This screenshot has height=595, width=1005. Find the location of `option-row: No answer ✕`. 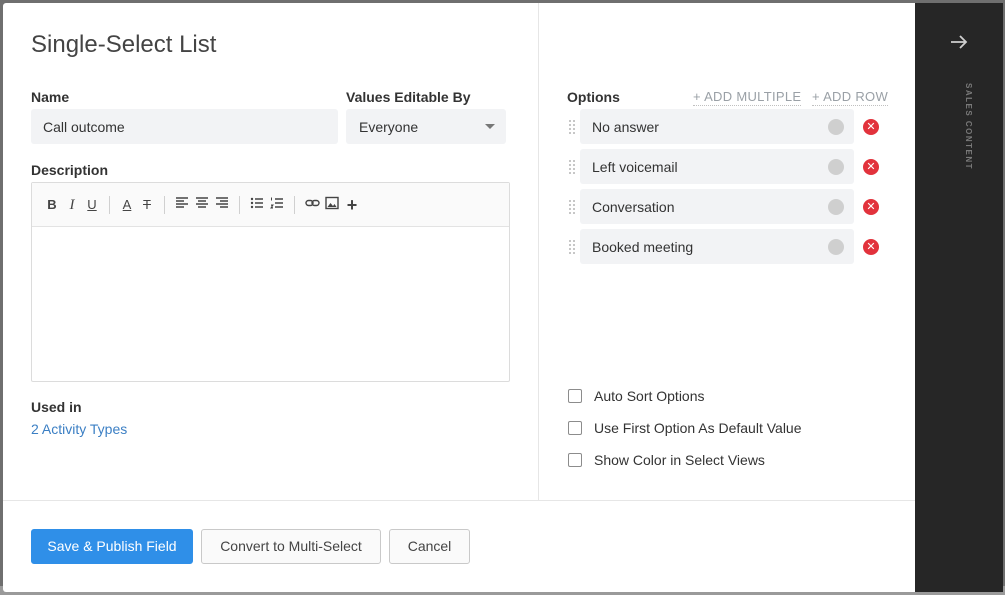

option-row: No answer ✕ is located at coordinates (725, 126).